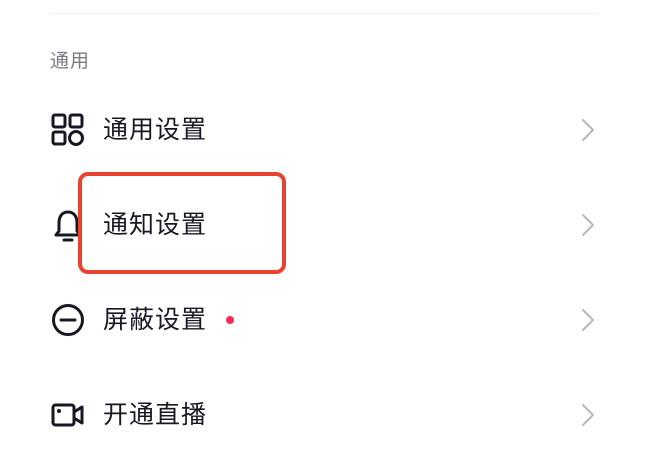 The image size is (662, 474). I want to click on settings-item-label: 屏蔽设置, so click(155, 319).